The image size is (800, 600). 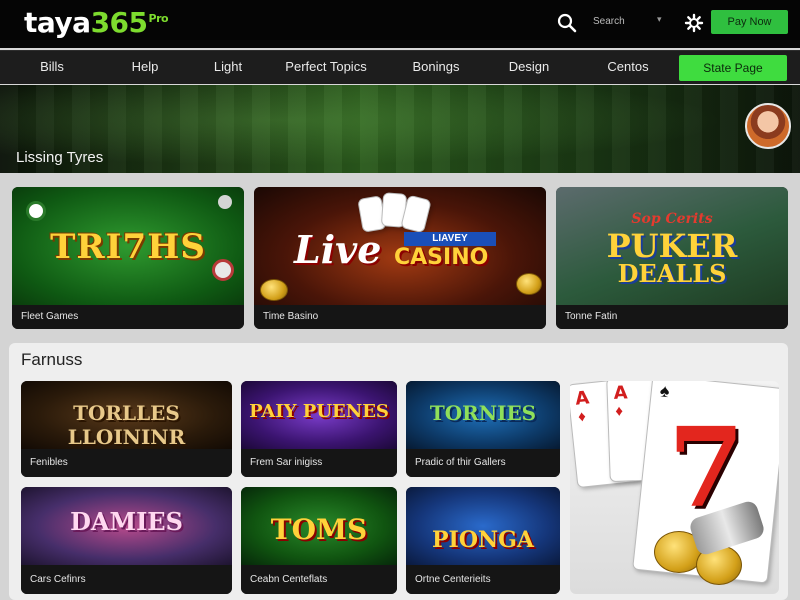 What do you see at coordinates (400, 24) in the screenshot?
I see `top-bar: taya365Pro Search ▾ Pay Now` at bounding box center [400, 24].